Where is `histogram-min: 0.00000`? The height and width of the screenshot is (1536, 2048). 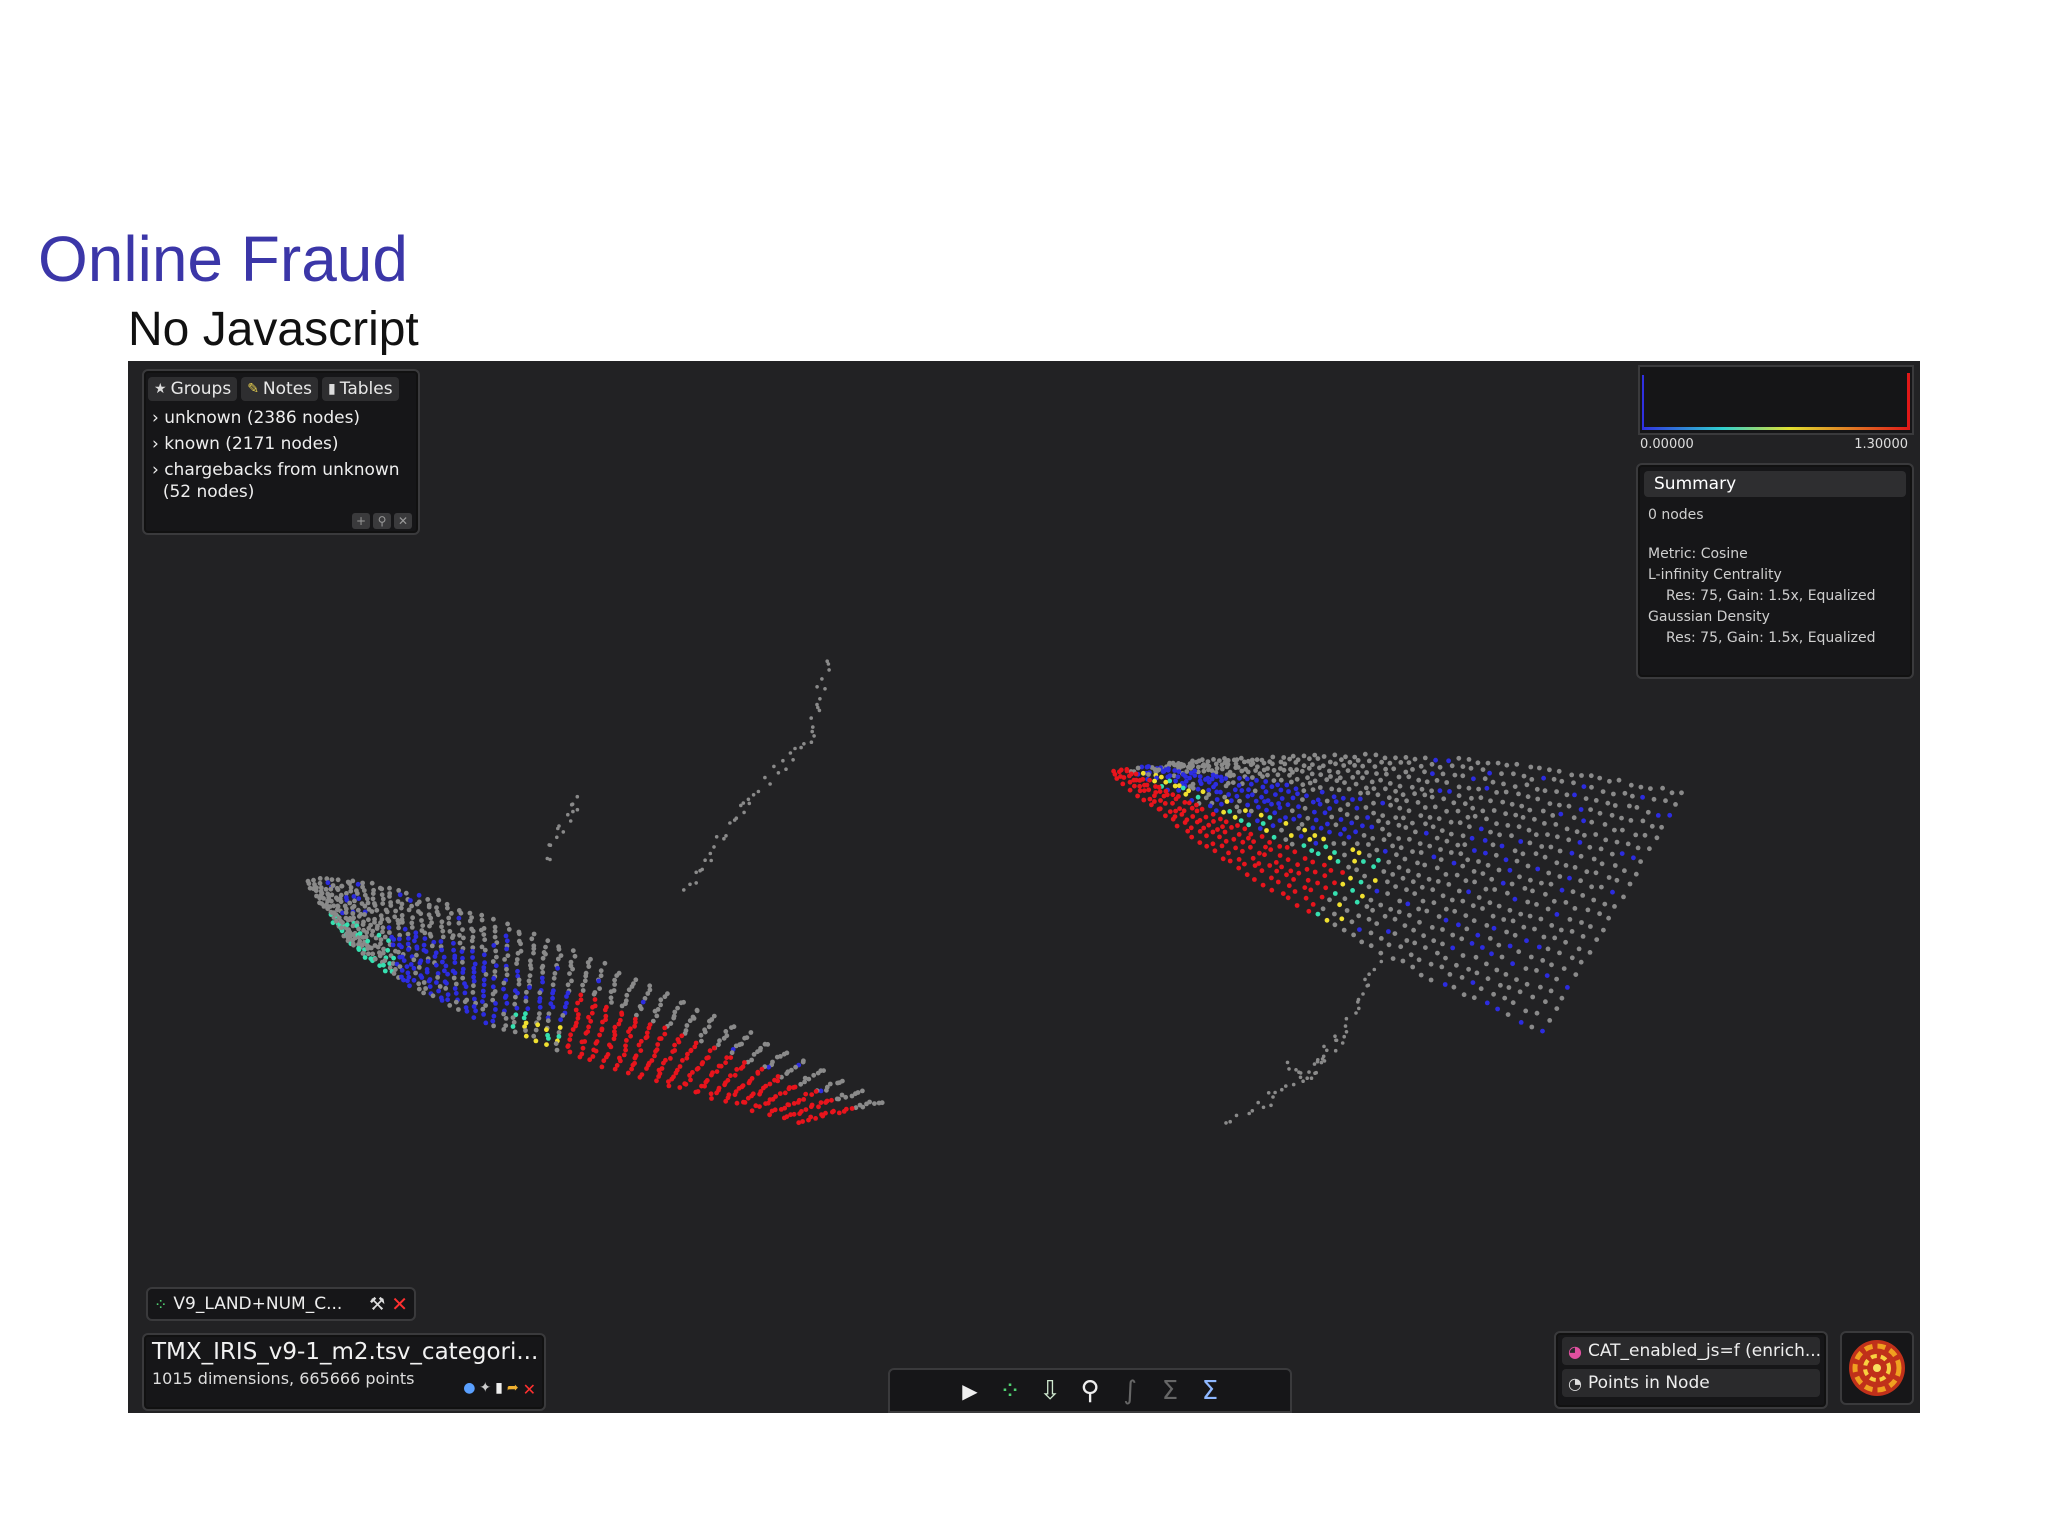
histogram-min: 0.00000 is located at coordinates (1667, 444).